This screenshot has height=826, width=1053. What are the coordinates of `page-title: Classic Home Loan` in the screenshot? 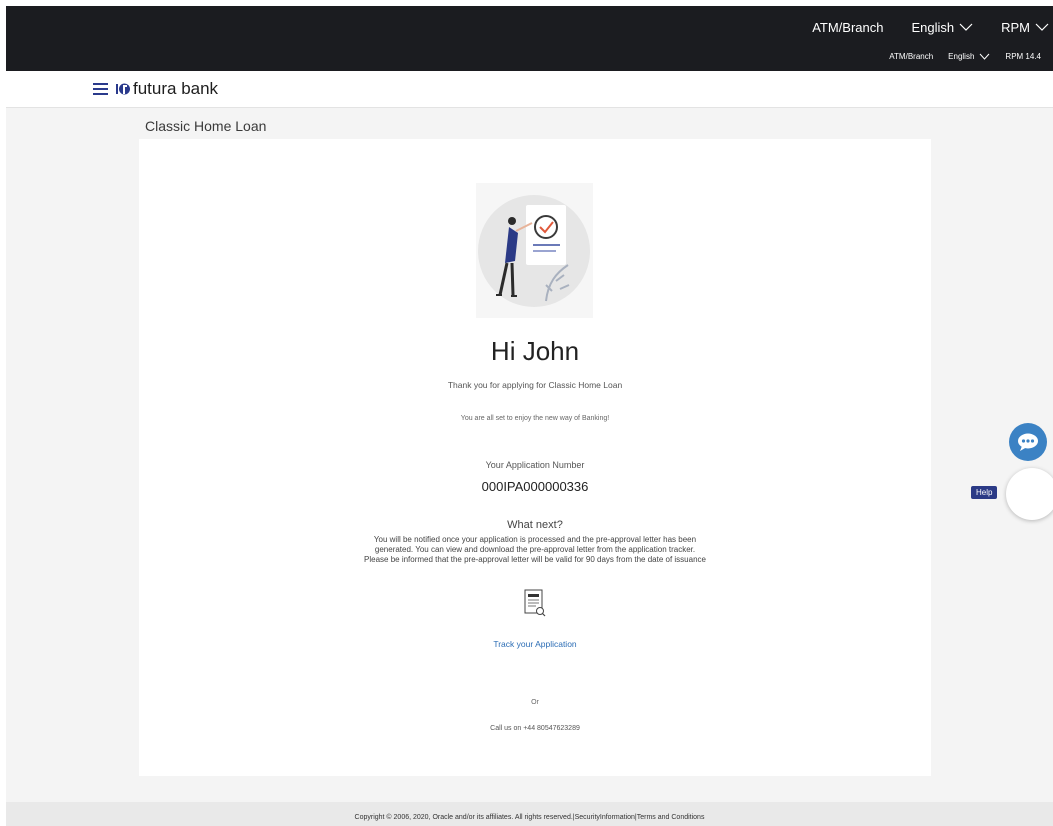 It's located at (206, 126).